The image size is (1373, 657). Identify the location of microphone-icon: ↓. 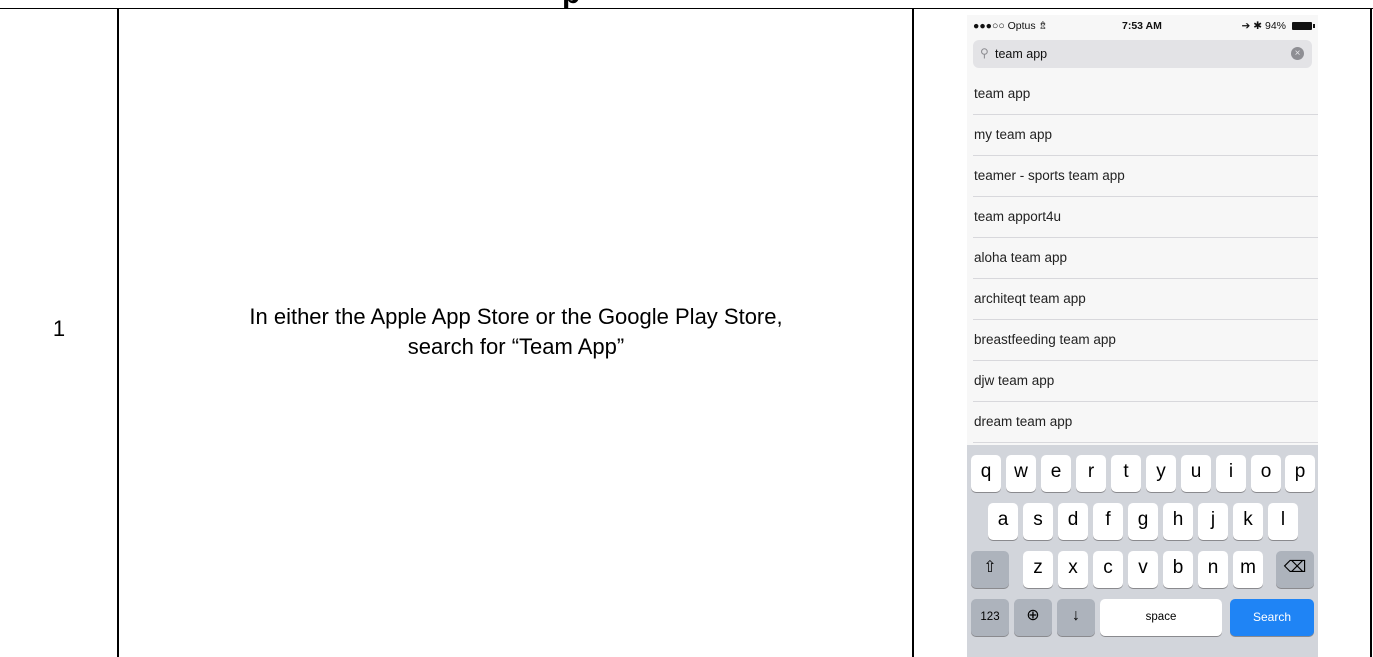
(1076, 617).